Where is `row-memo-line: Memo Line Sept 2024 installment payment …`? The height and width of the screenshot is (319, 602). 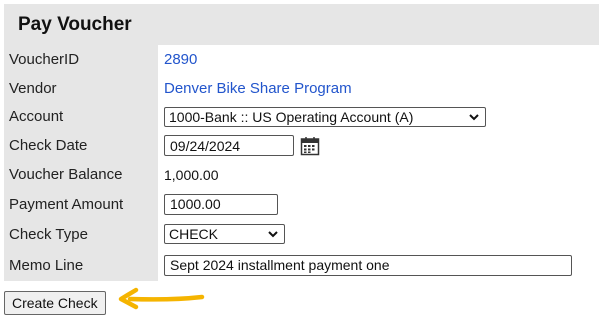
row-memo-line: Memo Line Sept 2024 installment payment … is located at coordinates (302, 265).